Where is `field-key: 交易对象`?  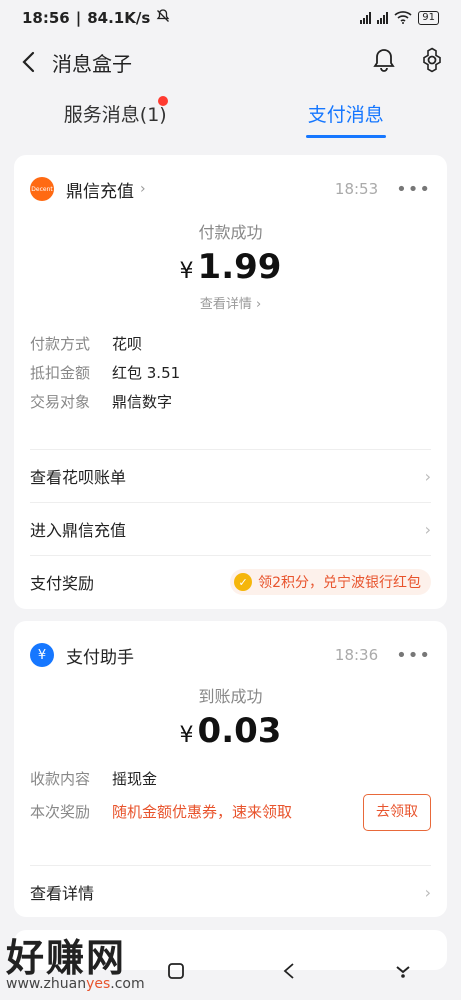
field-key: 交易对象 is located at coordinates (60, 402).